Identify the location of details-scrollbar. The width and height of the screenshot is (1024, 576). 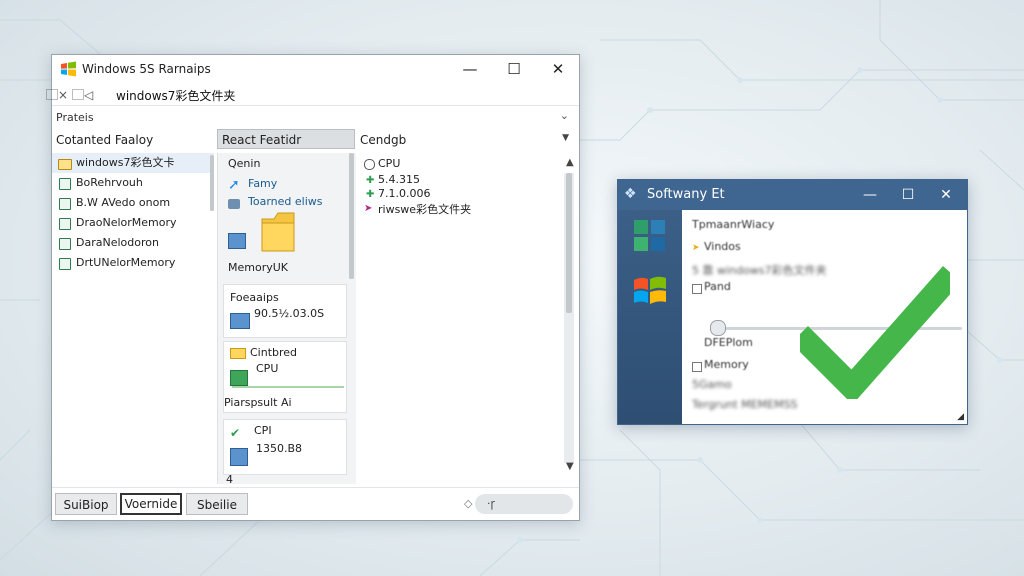
(351, 216).